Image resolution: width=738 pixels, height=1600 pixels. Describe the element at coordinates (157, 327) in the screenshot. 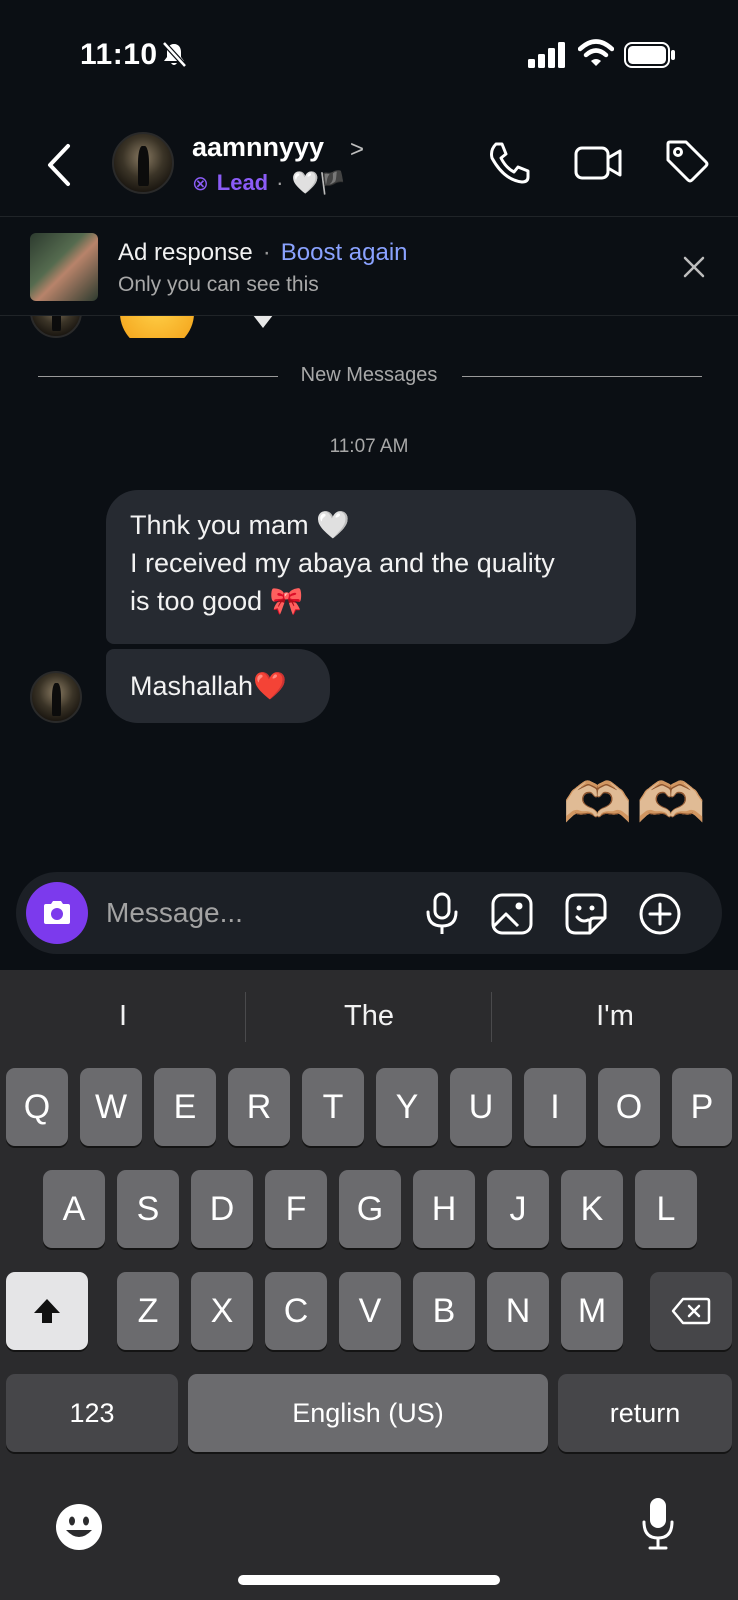

I see `emoji-reaction` at that location.